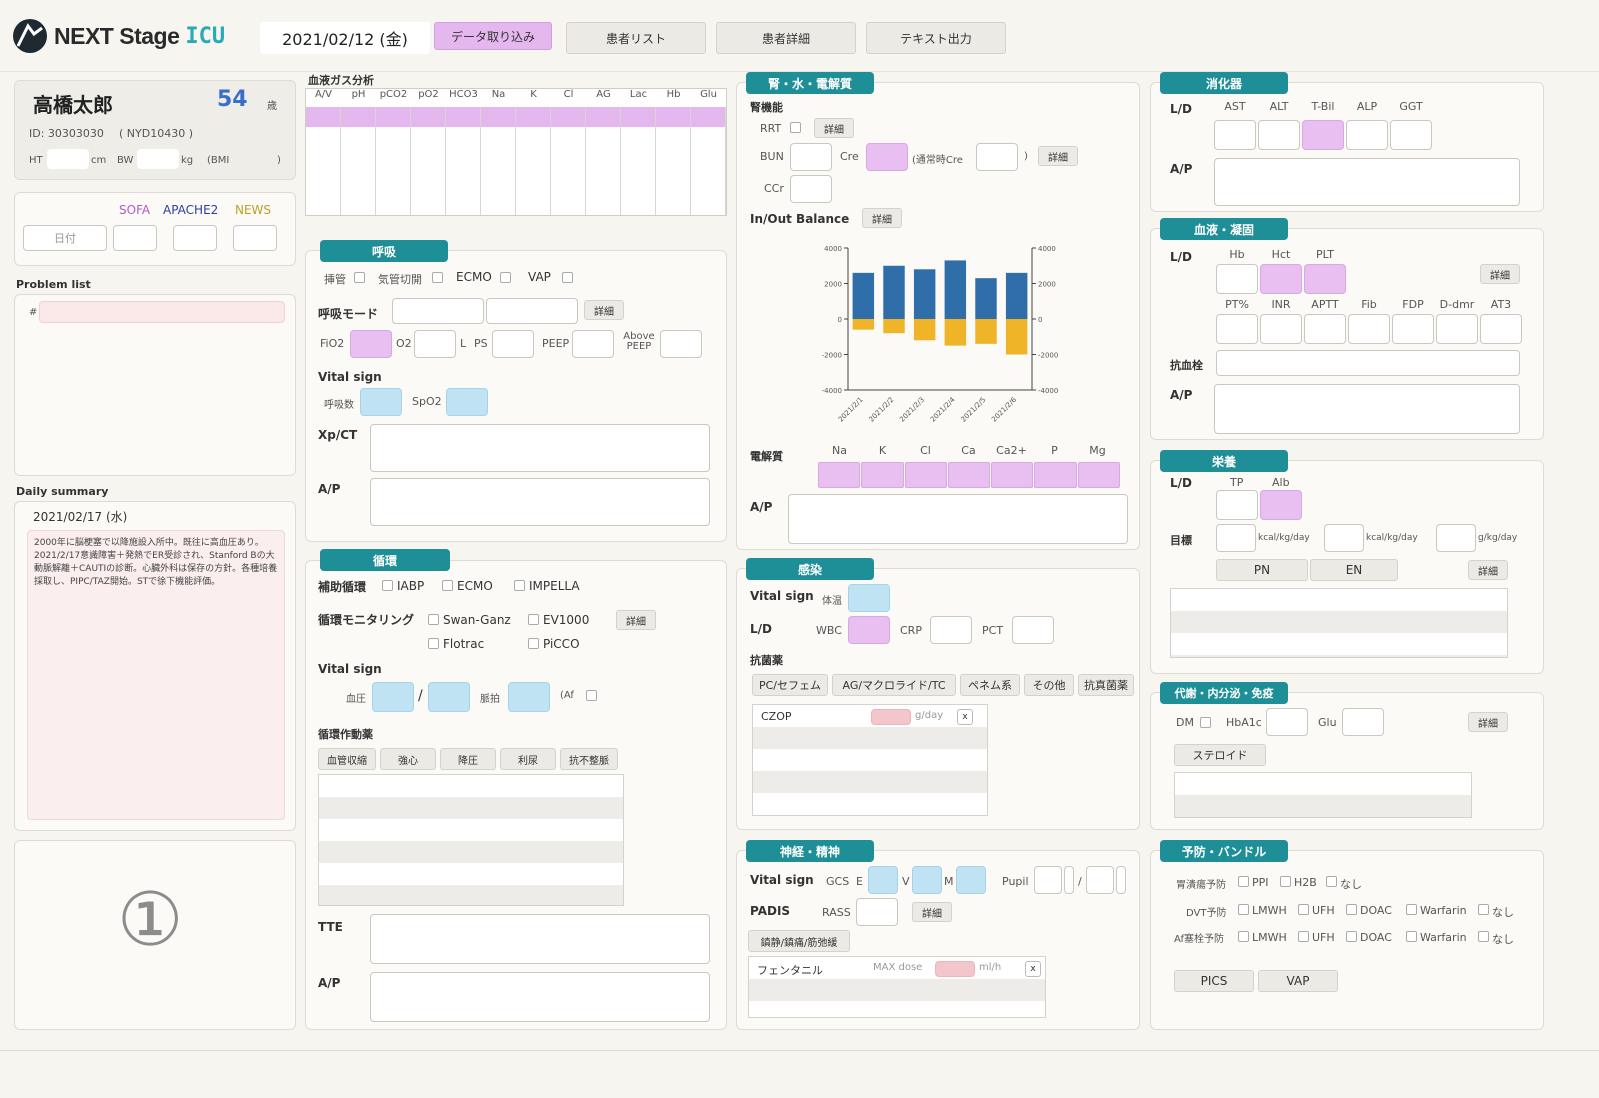 This screenshot has width=1599, height=1098. I want to click on max-dose-input, so click(955, 969).